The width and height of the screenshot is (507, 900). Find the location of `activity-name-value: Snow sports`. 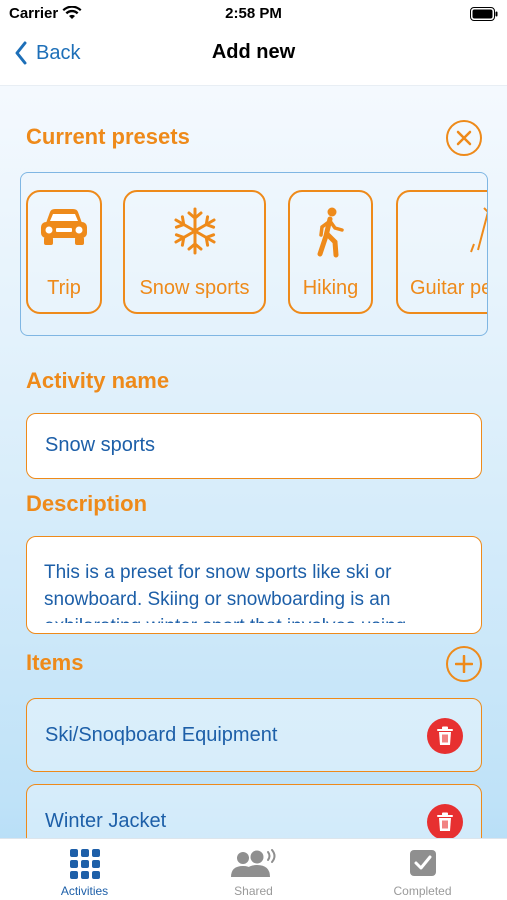

activity-name-value: Snow sports is located at coordinates (100, 445).